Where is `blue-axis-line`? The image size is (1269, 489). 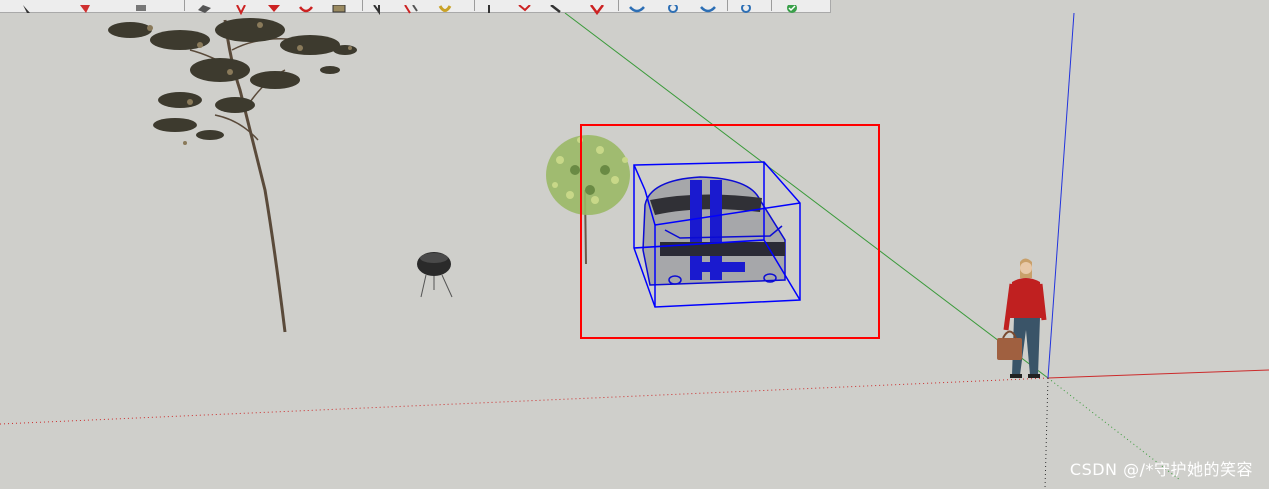 blue-axis-line is located at coordinates (1061, 196).